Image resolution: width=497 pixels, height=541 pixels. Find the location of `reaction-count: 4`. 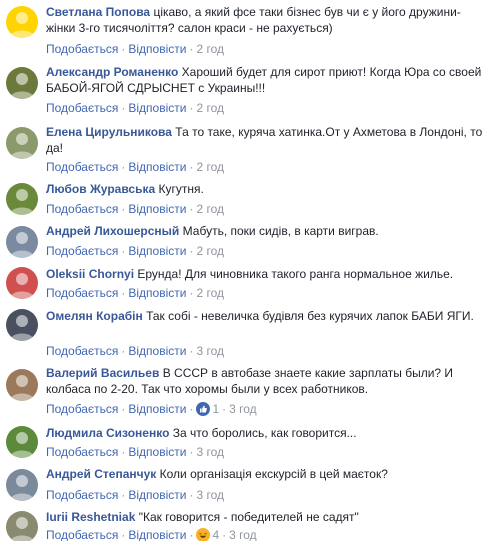

reaction-count: 4 is located at coordinates (214, 534).